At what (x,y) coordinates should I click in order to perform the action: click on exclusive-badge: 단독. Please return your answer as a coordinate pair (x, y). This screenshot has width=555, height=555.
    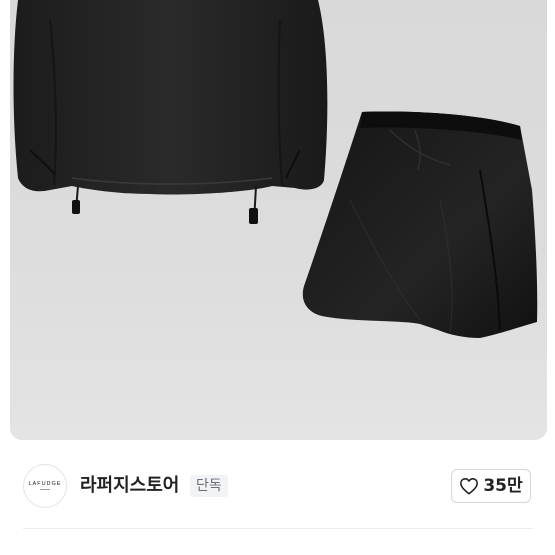
    Looking at the image, I should click on (209, 486).